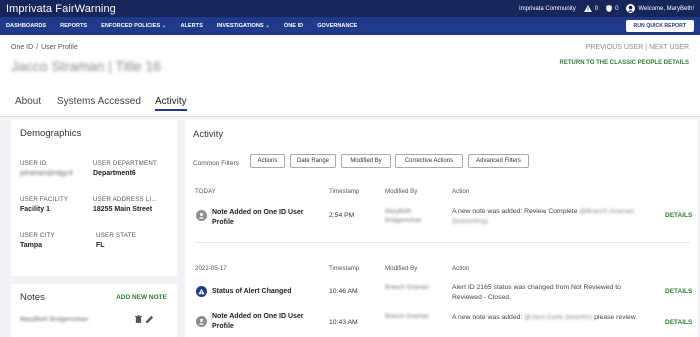  What do you see at coordinates (666, 8) in the screenshot?
I see `welcome-text: Welcome, MaryBeth!` at bounding box center [666, 8].